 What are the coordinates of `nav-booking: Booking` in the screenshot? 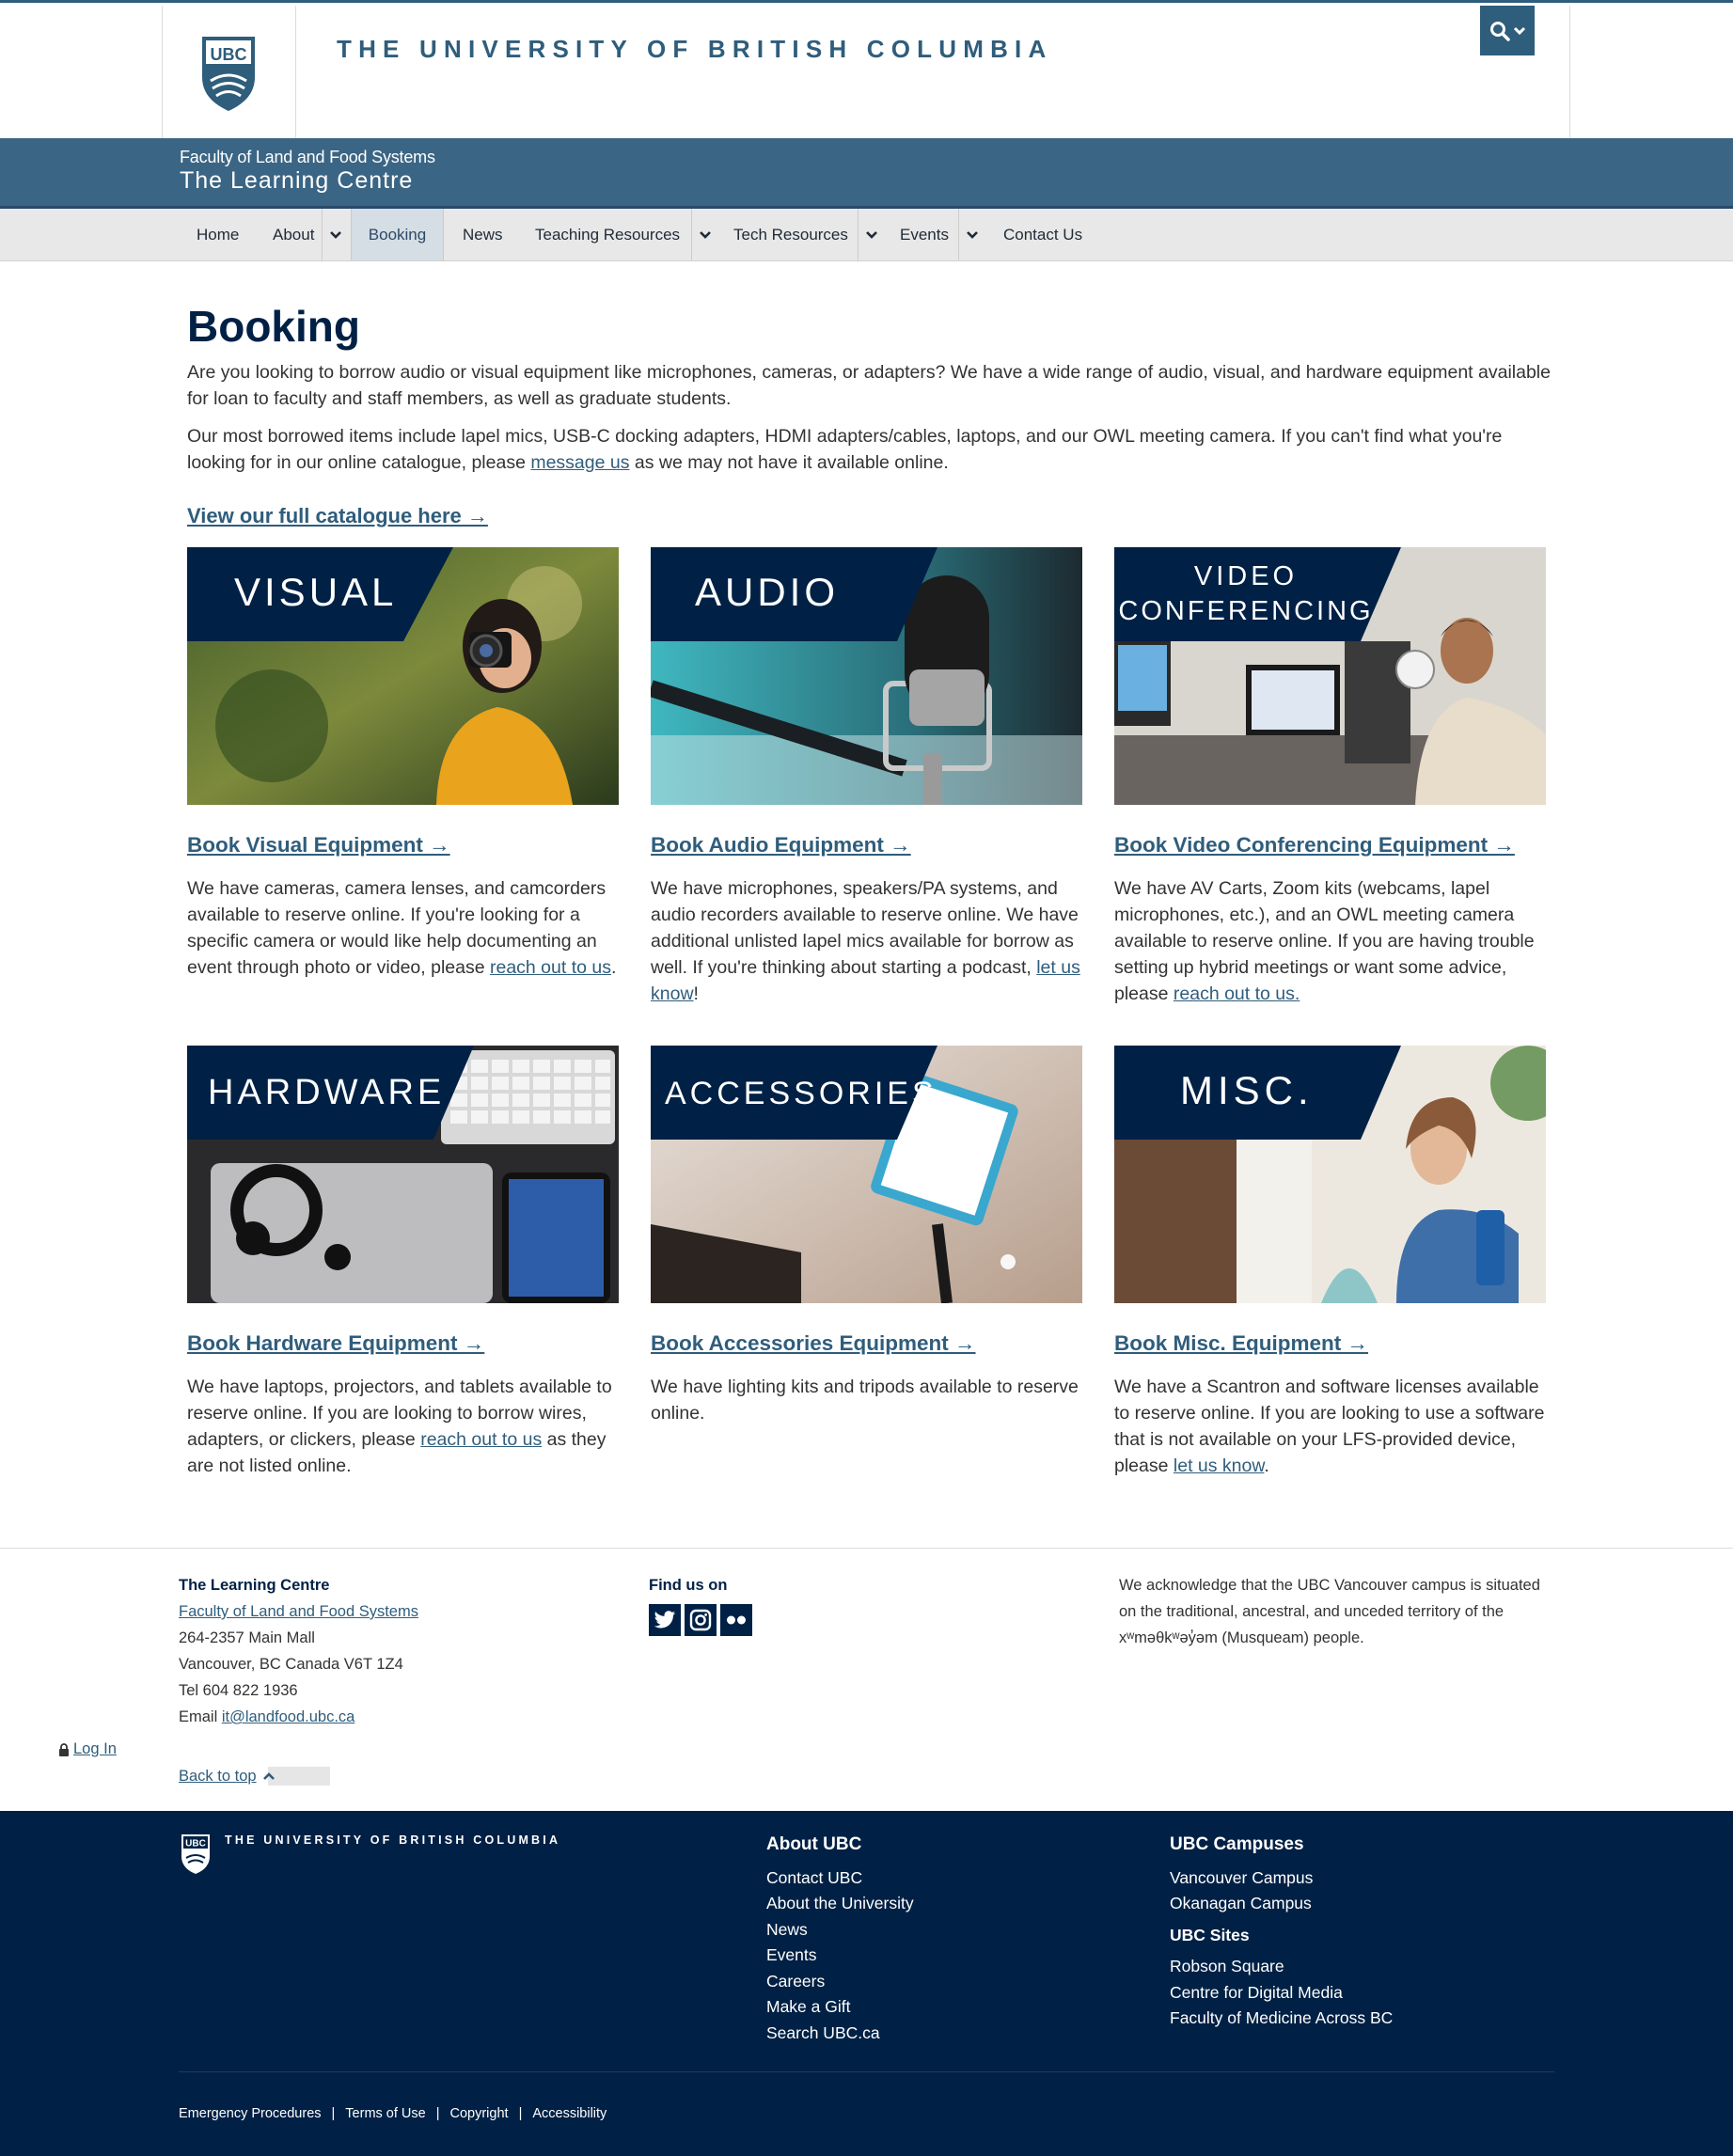 It's located at (397, 234).